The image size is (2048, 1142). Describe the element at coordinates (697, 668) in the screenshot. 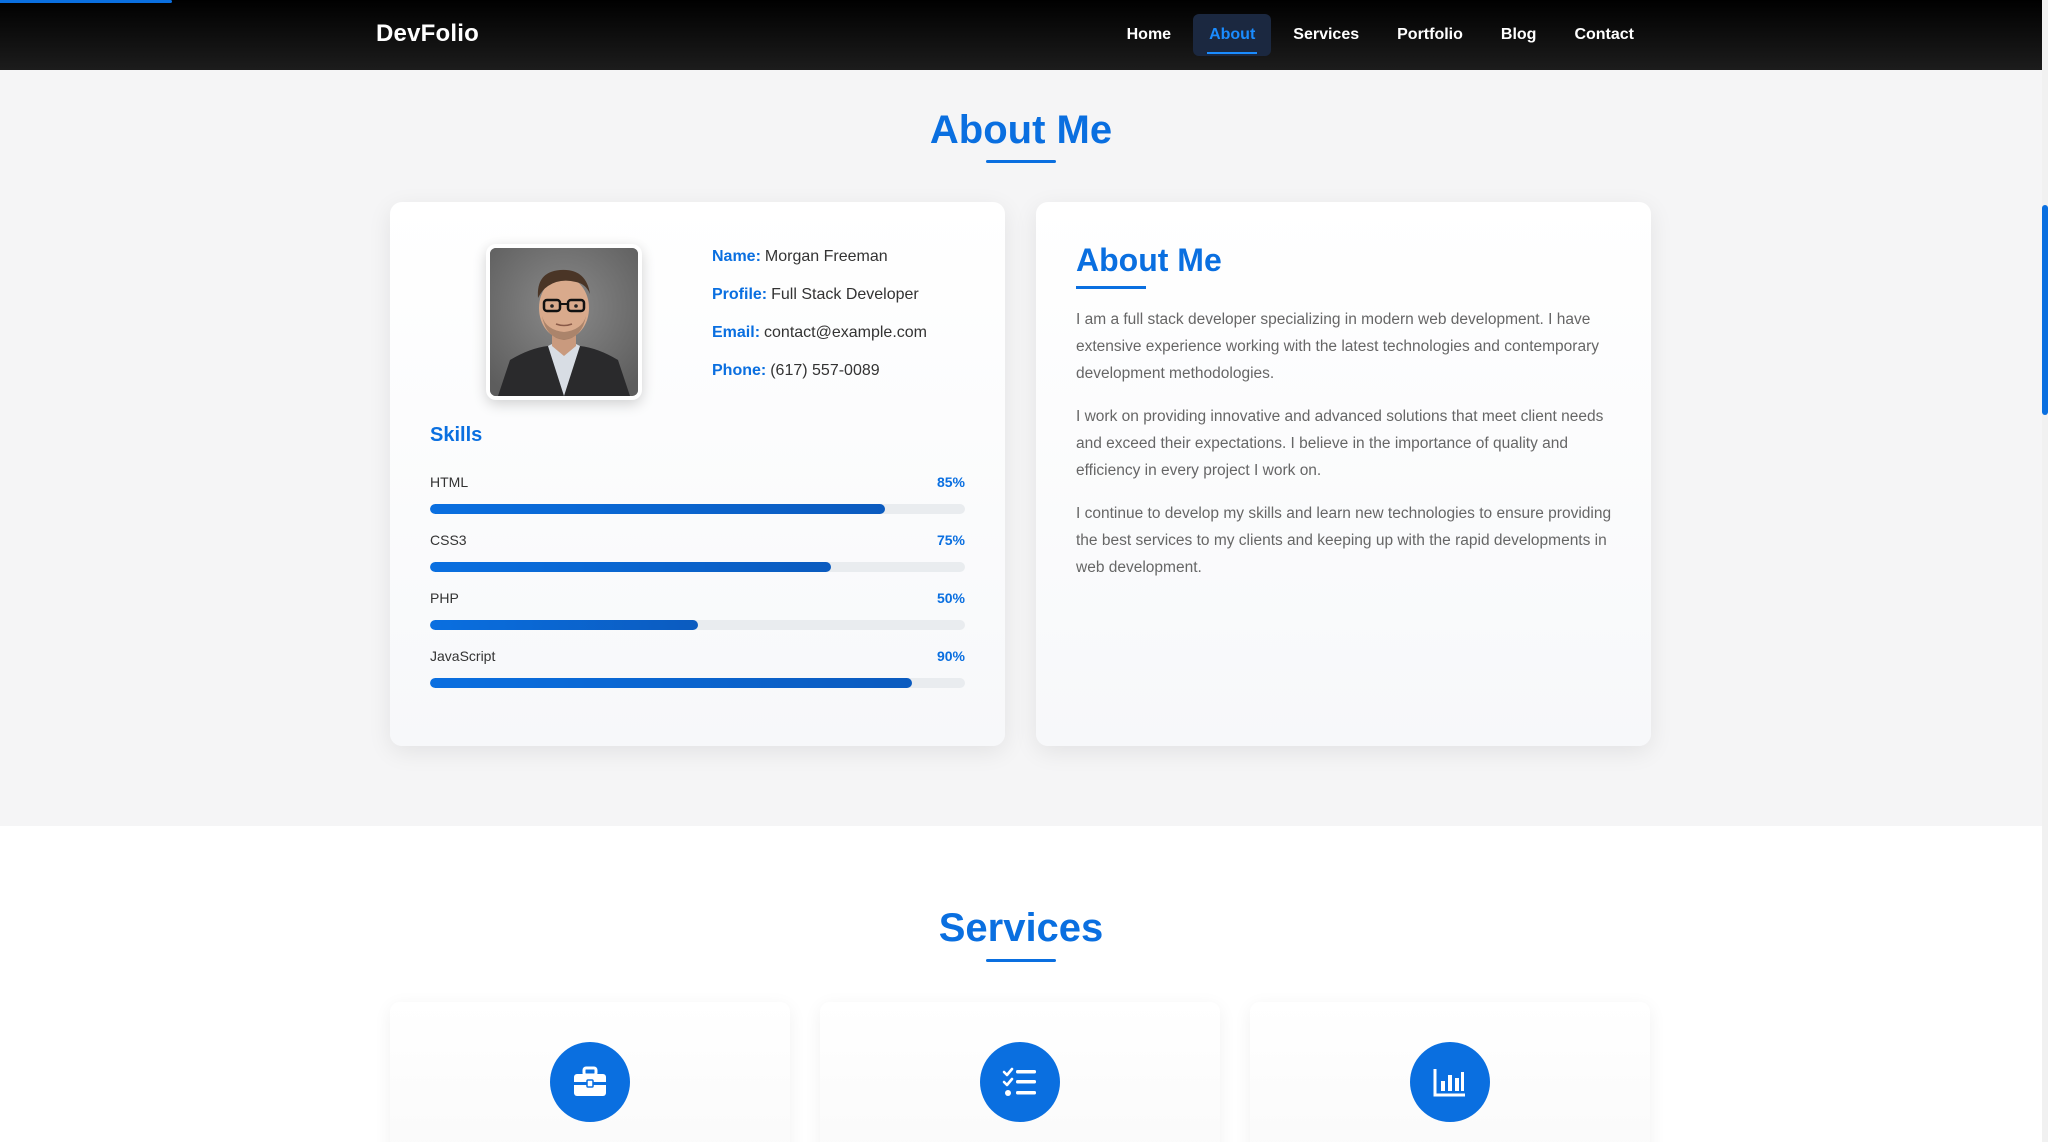

I see `skill-javascript: JavaScript 90%` at that location.